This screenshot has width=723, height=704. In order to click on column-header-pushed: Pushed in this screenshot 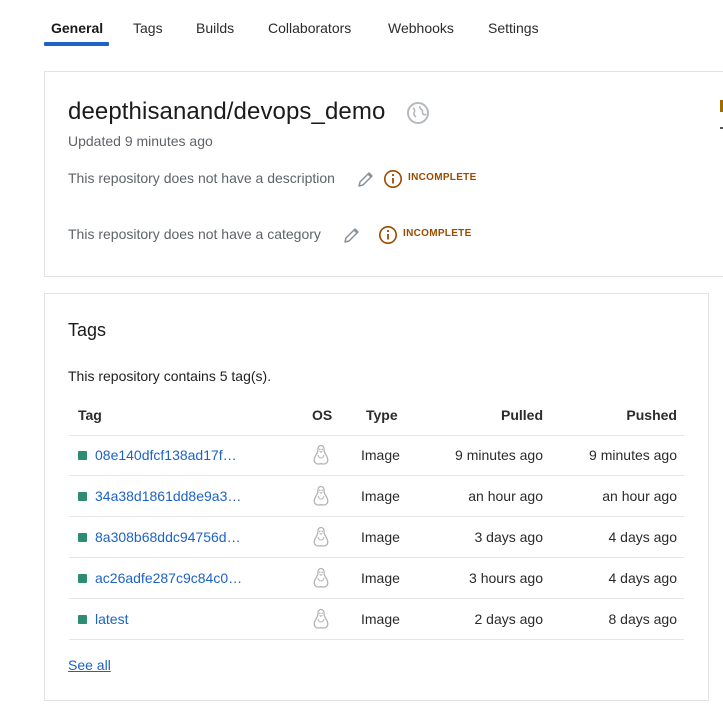, I will do `click(651, 415)`.